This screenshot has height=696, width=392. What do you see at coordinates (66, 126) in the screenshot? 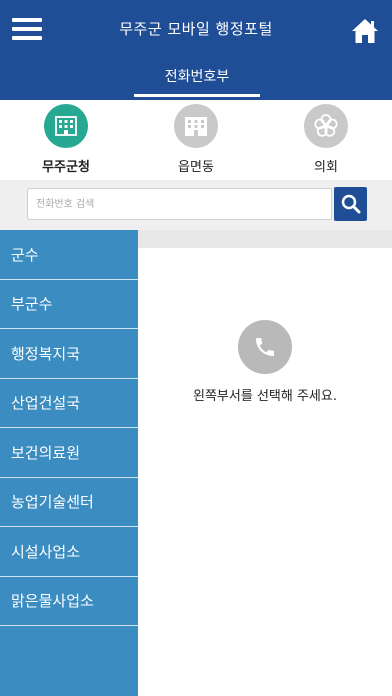
I see `building-icon` at bounding box center [66, 126].